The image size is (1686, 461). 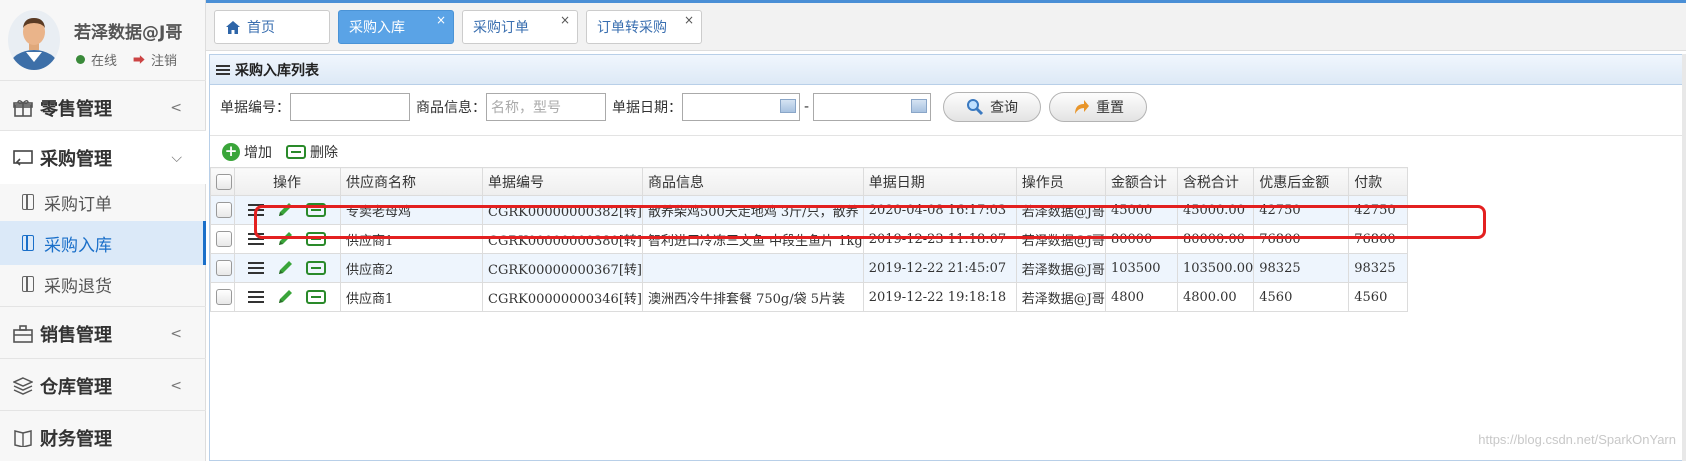 What do you see at coordinates (139, 59) in the screenshot?
I see `logout-icon: ⮕` at bounding box center [139, 59].